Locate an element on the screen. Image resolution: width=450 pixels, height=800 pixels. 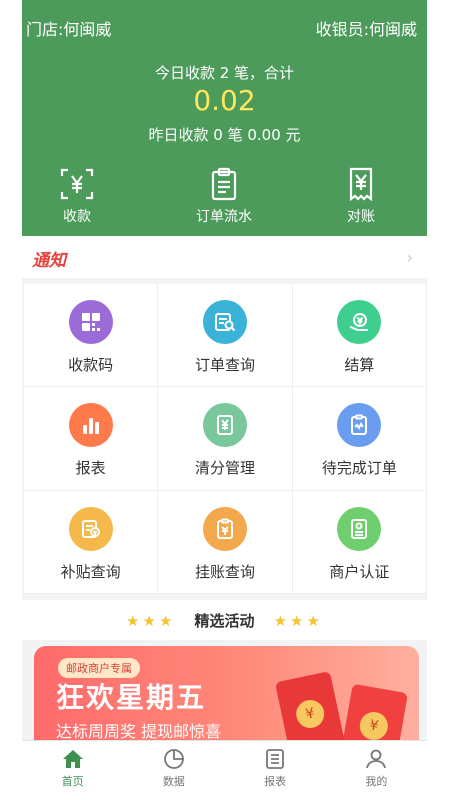
grid-item-label: 报表 is located at coordinates (90, 468).